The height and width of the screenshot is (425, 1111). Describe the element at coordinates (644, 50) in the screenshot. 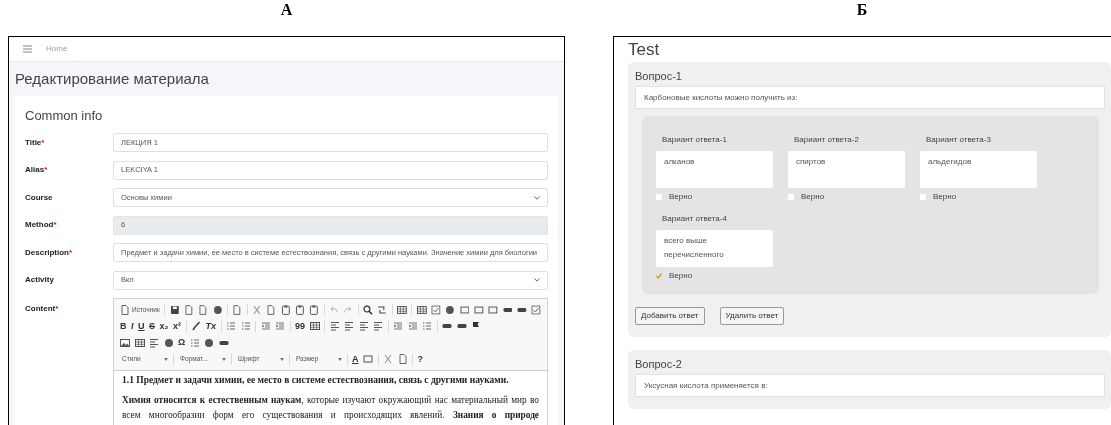

I see `page-title: Test` at that location.